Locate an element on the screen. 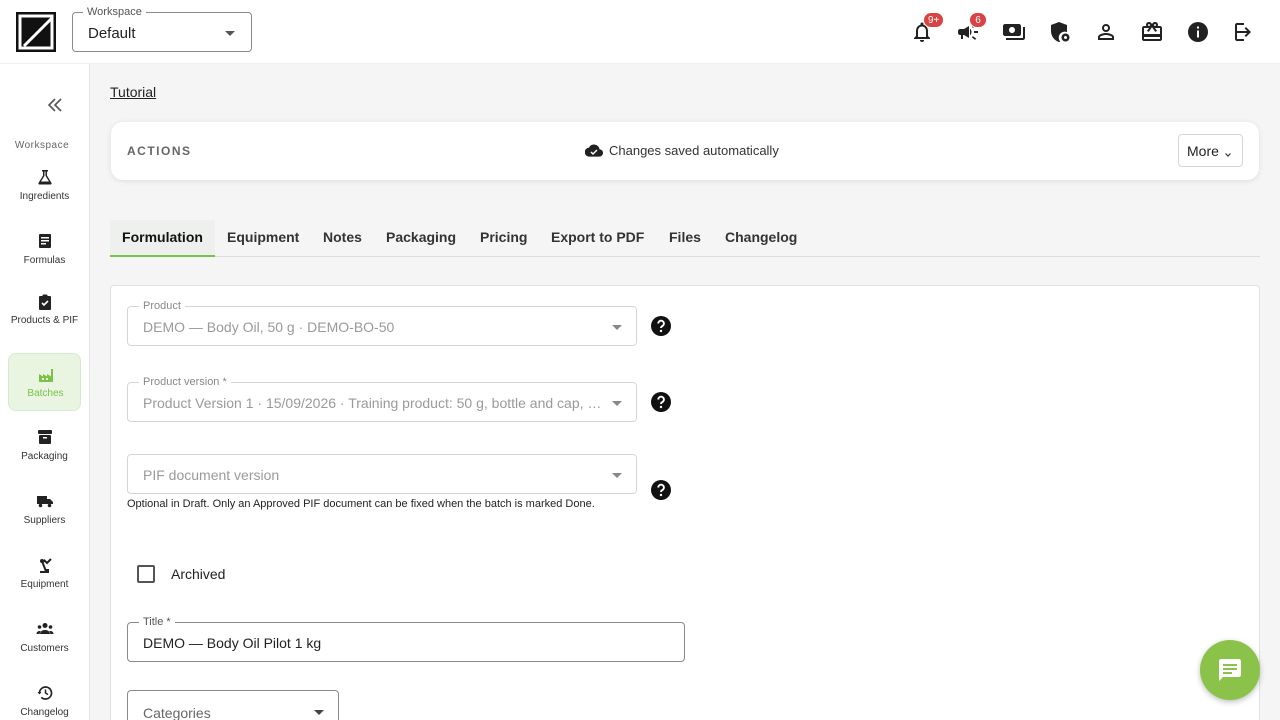  tab-files: Files is located at coordinates (685, 238).